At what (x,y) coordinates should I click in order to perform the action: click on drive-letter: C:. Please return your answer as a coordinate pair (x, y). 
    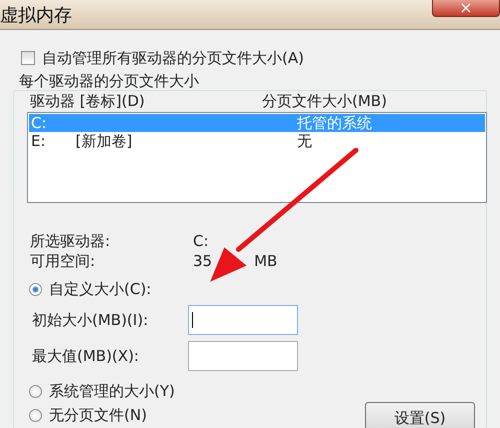
    Looking at the image, I should click on (39, 123).